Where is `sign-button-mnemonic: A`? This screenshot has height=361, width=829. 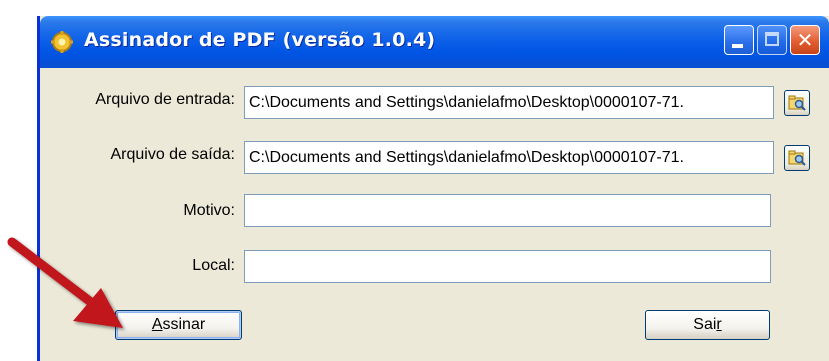 sign-button-mnemonic: A is located at coordinates (157, 324).